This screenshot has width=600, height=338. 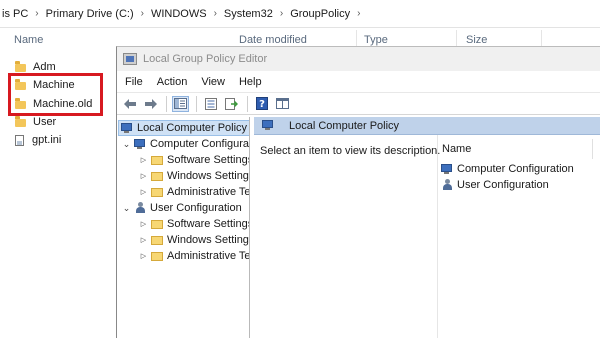 I want to click on menu-action: Action, so click(x=172, y=82).